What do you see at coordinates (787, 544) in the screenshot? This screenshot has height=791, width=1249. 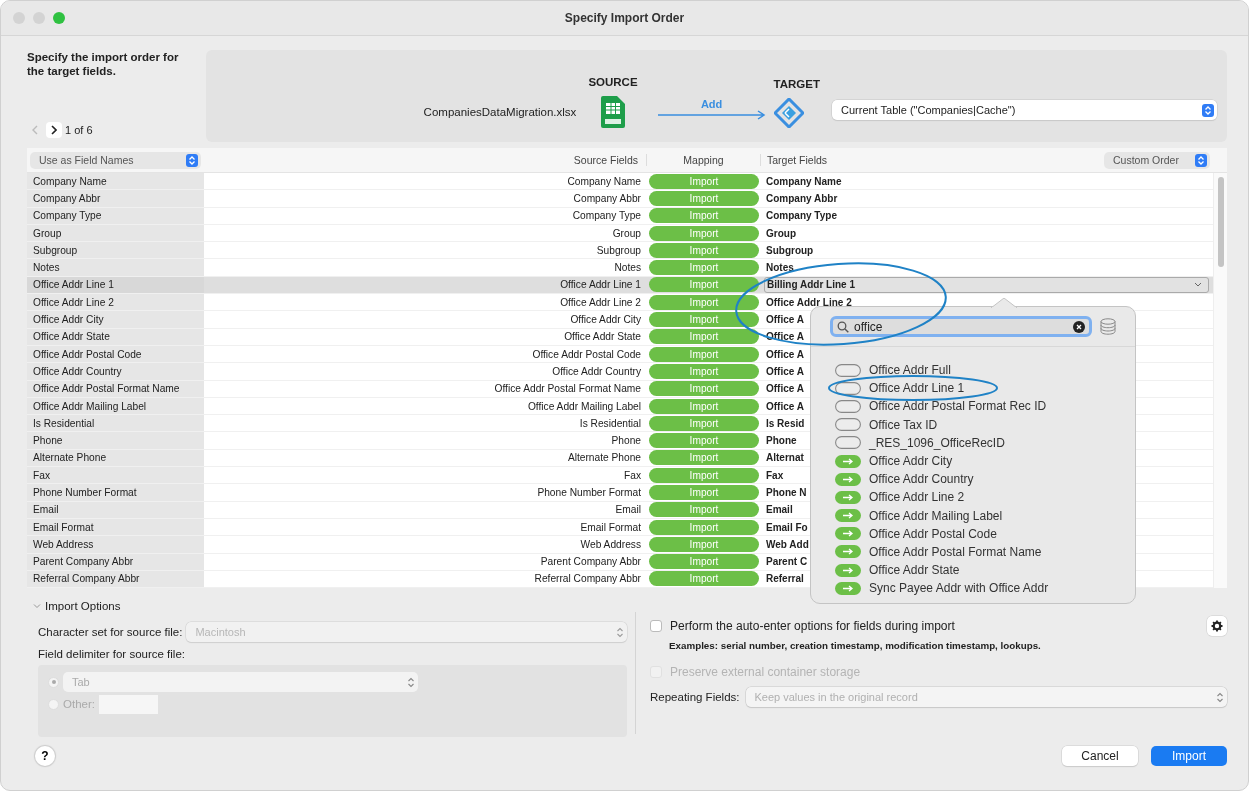 I see `target-field-cell: Web Add` at bounding box center [787, 544].